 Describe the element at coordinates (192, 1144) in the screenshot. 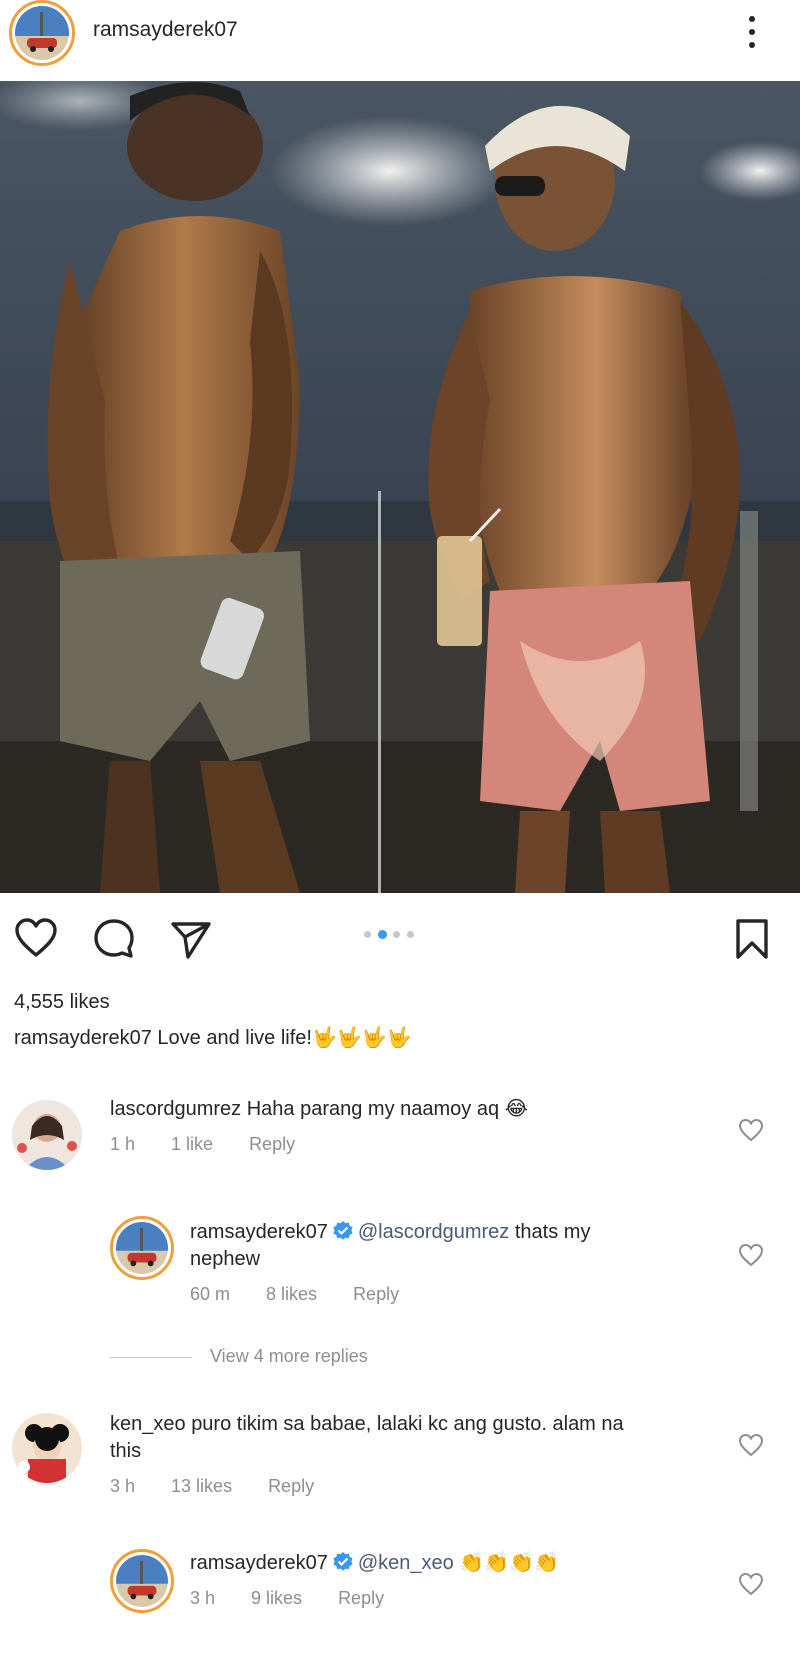

I see `comment-likes: 1 like` at that location.